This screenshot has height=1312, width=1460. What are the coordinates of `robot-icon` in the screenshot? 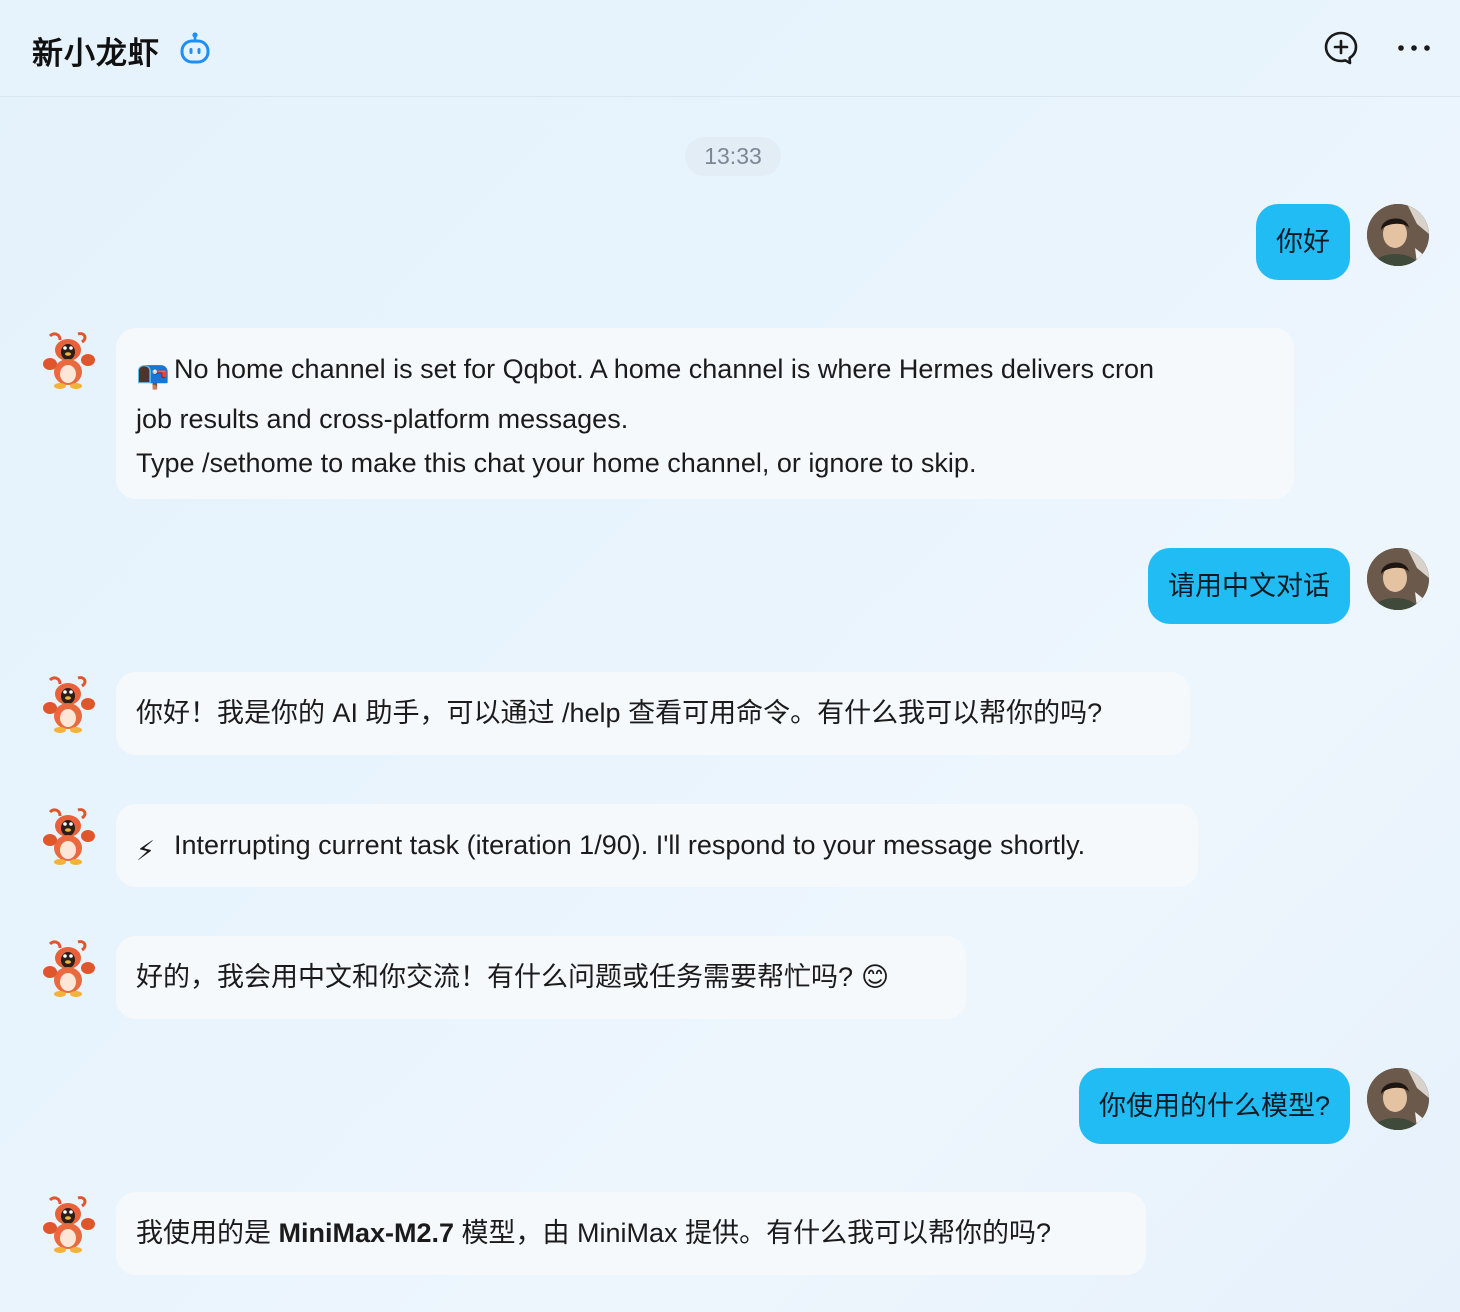 It's located at (195, 48).